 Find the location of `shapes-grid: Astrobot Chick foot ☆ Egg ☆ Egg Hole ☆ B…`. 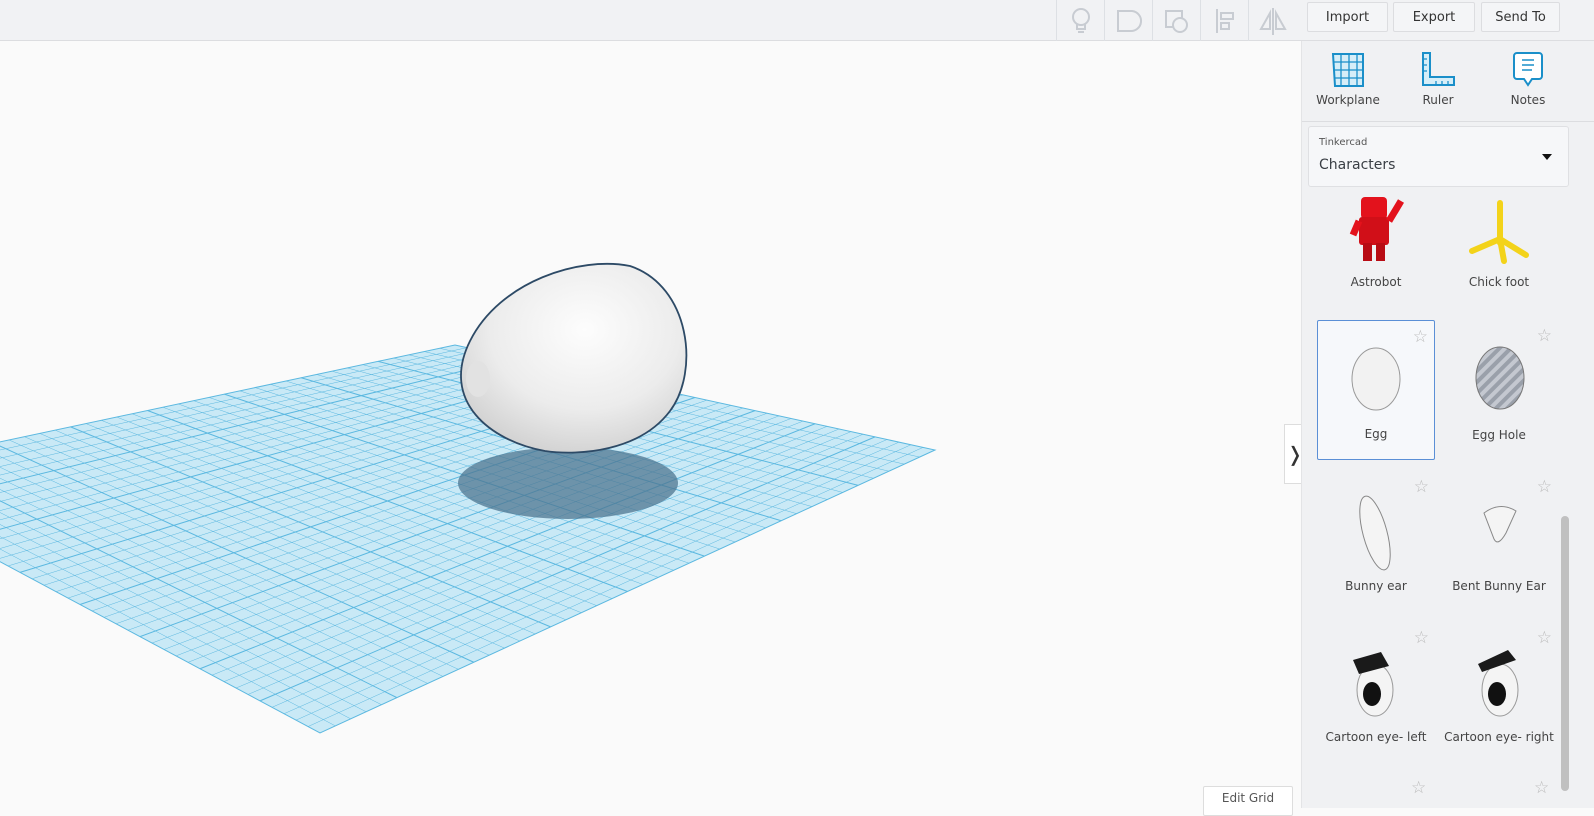

shapes-grid: Astrobot Chick foot ☆ Egg ☆ Egg Hole ☆ B… is located at coordinates (1432, 502).